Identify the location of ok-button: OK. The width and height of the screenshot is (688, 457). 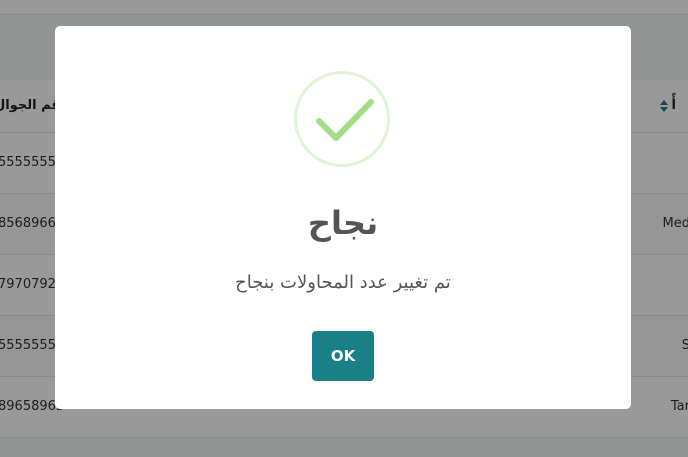
(343, 356).